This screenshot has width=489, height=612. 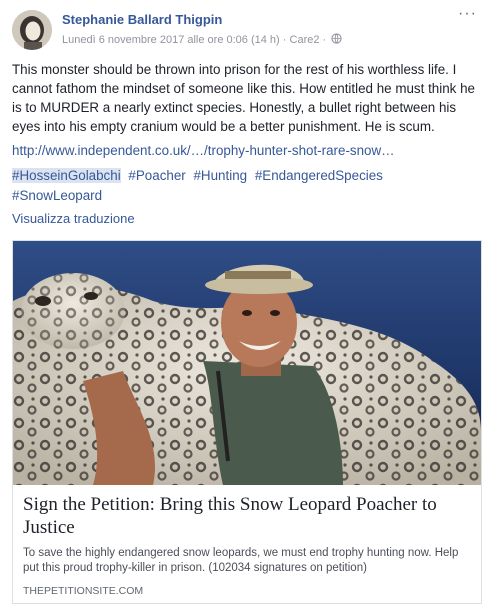 What do you see at coordinates (336, 40) in the screenshot?
I see `globe-icon` at bounding box center [336, 40].